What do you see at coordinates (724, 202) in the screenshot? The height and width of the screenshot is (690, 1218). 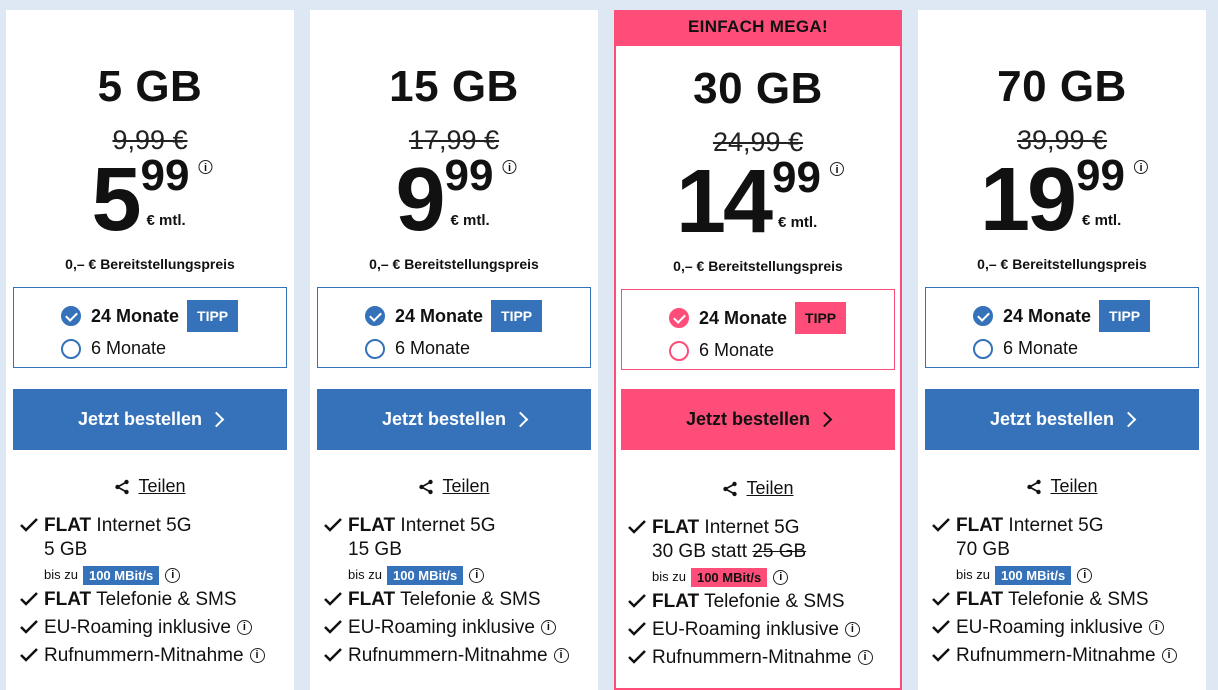 I see `price-integer: 14` at bounding box center [724, 202].